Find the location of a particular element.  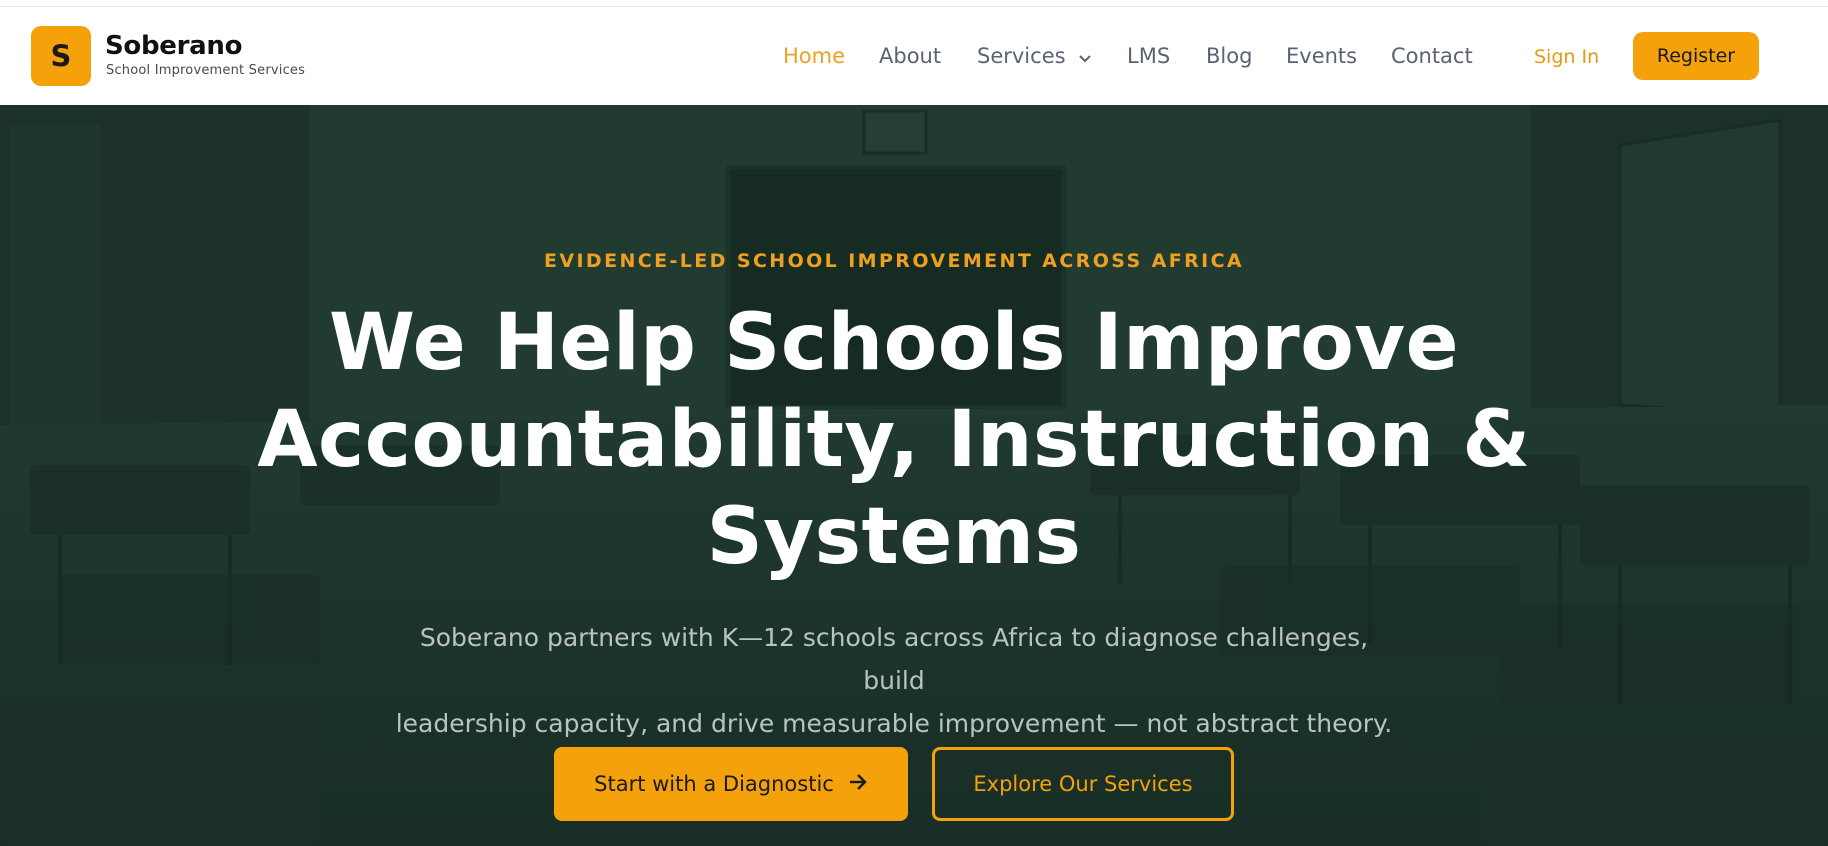

sign-in-link: Sign In is located at coordinates (1566, 57).